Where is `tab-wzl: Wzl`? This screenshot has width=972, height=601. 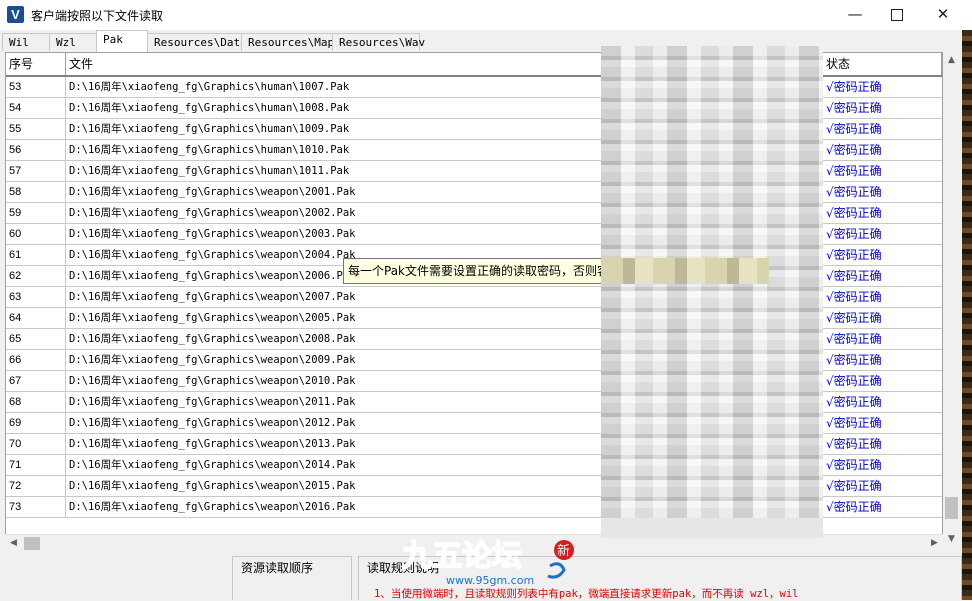 tab-wzl: Wzl is located at coordinates (73, 42).